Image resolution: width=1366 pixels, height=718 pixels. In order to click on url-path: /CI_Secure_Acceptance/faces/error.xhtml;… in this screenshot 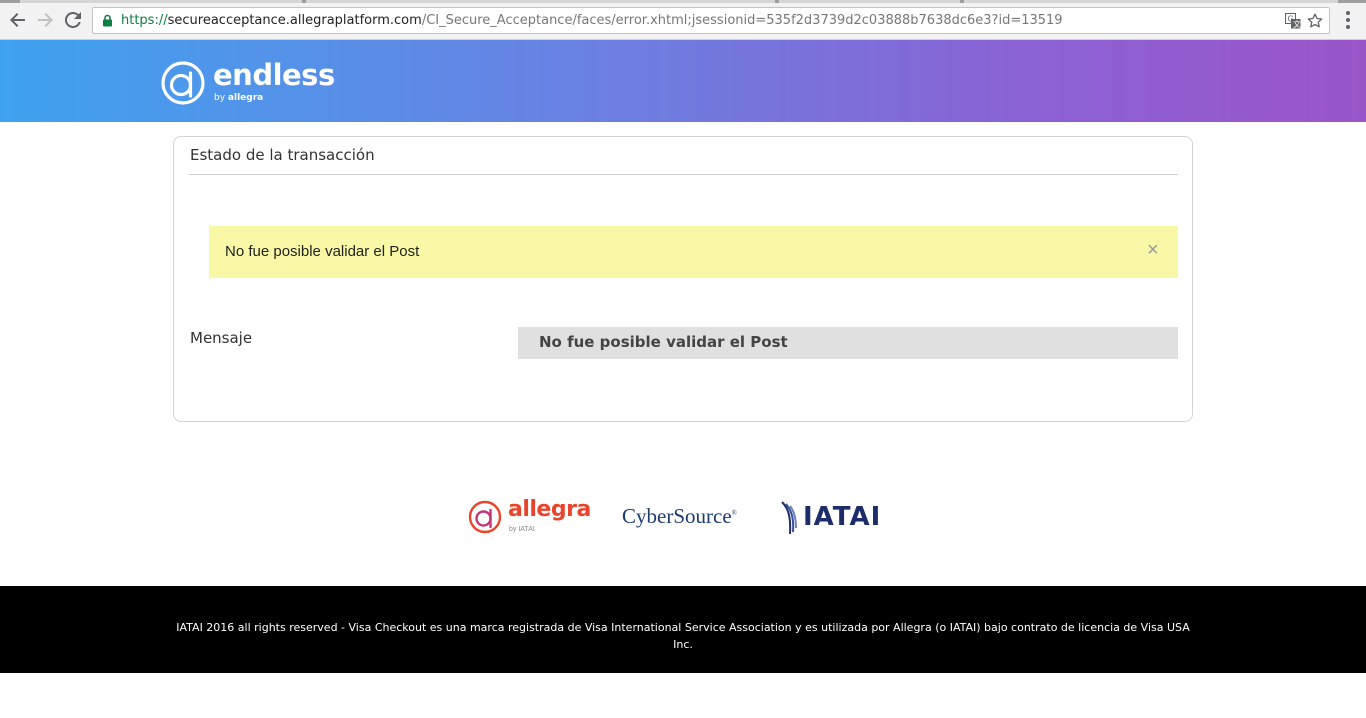, I will do `click(742, 20)`.